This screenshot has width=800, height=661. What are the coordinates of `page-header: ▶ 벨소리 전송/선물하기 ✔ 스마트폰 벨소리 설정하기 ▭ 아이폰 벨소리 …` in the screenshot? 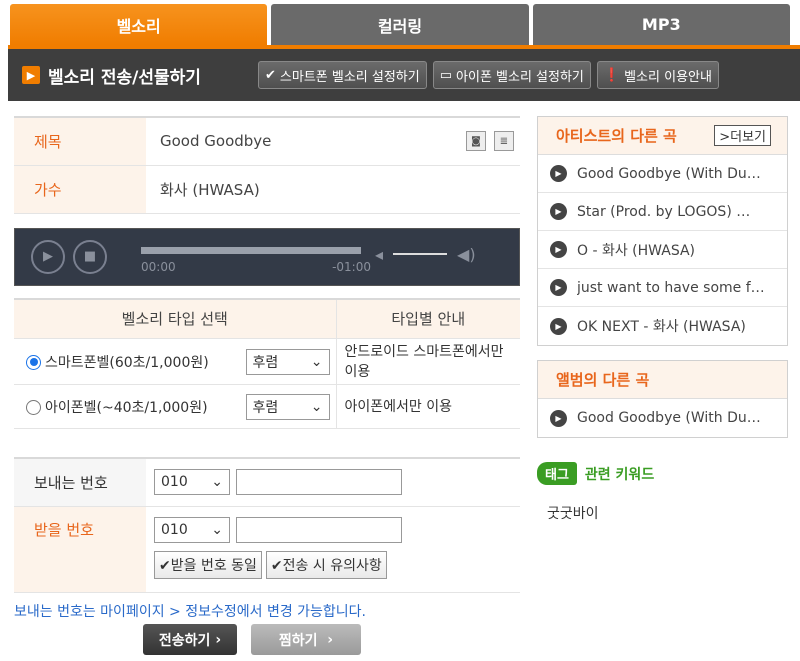 It's located at (404, 73).